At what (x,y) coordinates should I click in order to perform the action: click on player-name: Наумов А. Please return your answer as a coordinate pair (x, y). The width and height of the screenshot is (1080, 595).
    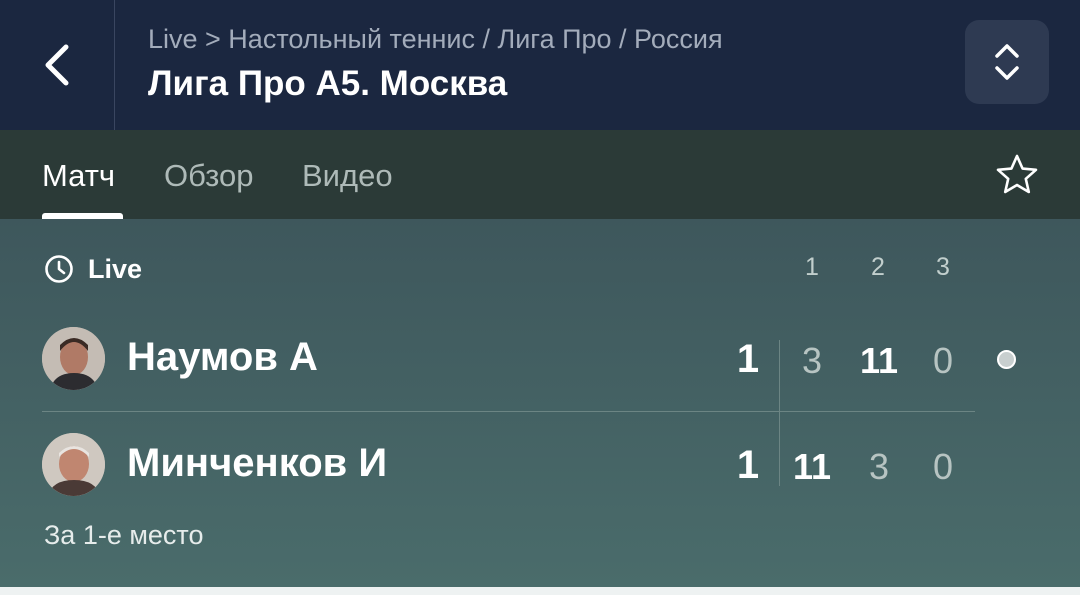
    Looking at the image, I should click on (222, 357).